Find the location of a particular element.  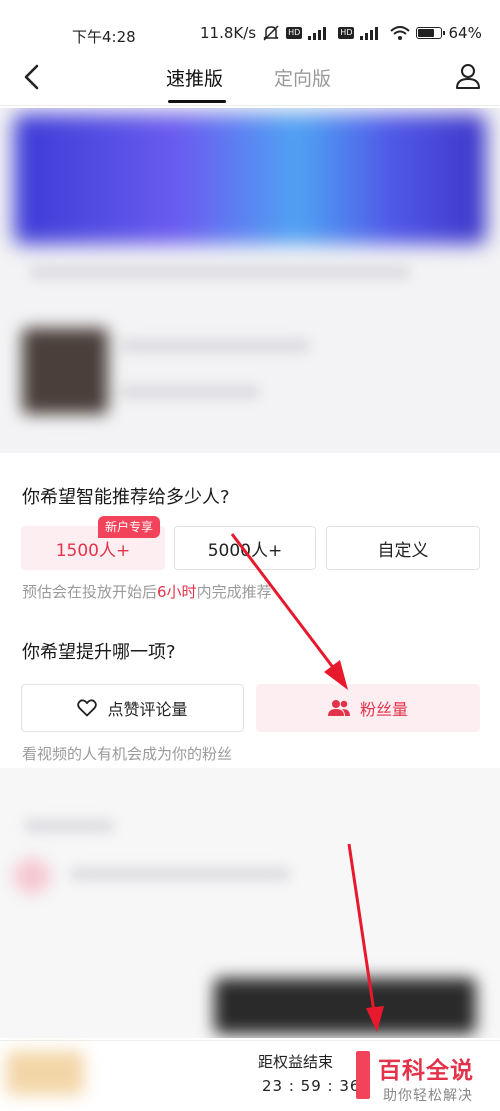

blurred-price is located at coordinates (45, 1073).